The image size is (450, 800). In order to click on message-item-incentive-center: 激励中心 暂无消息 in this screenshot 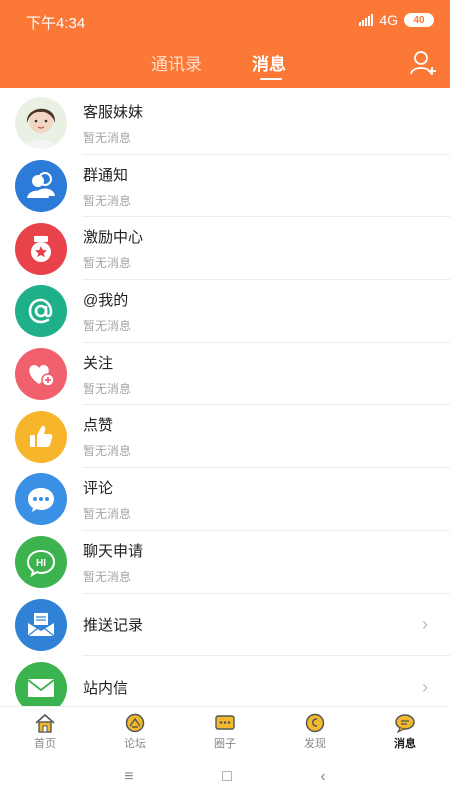, I will do `click(225, 248)`.